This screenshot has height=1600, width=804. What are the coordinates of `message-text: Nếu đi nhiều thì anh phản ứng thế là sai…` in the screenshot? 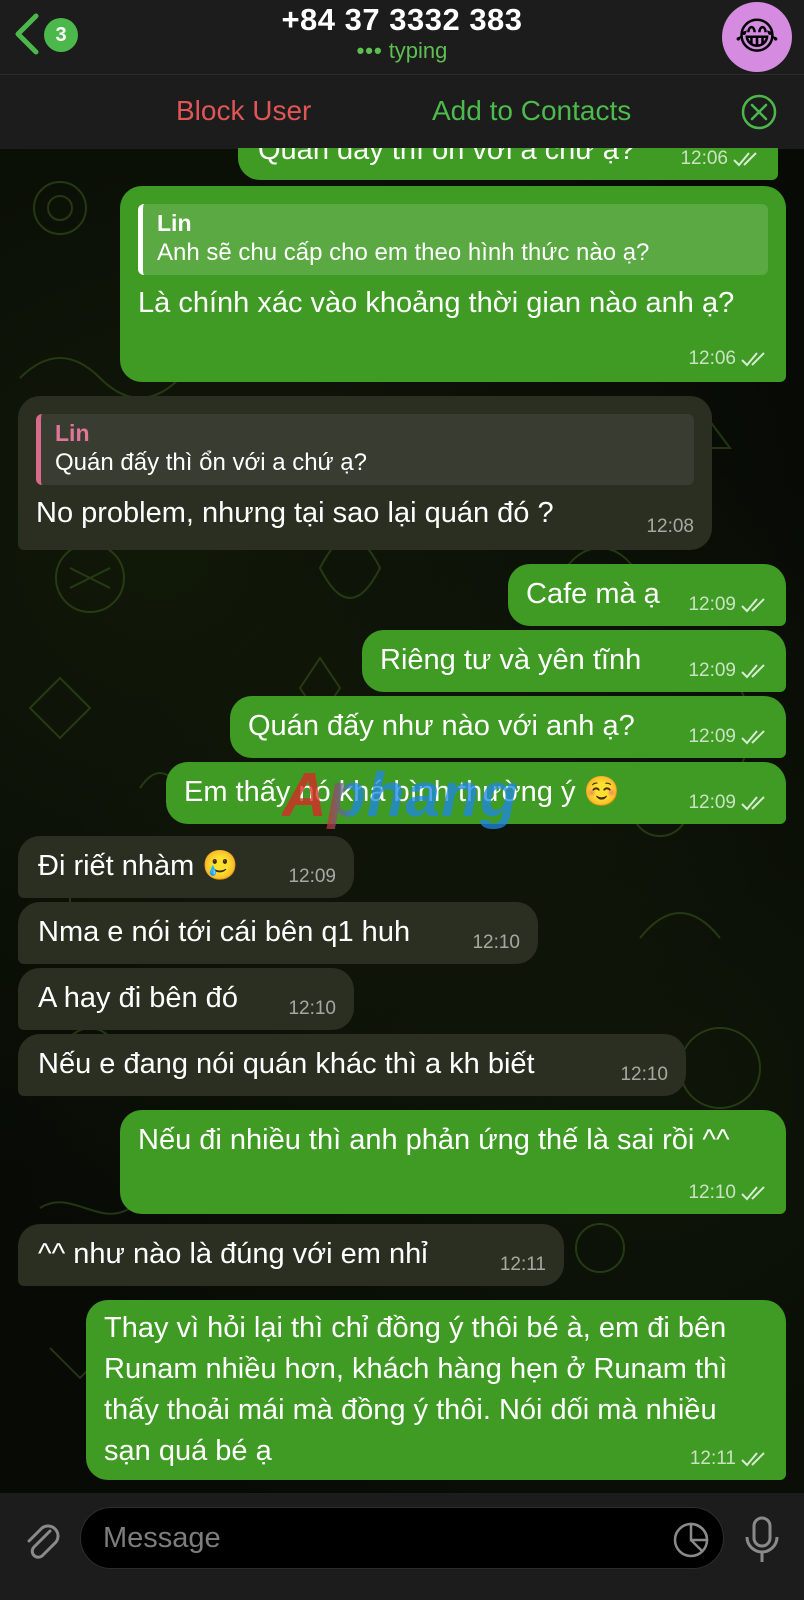 It's located at (434, 1140).